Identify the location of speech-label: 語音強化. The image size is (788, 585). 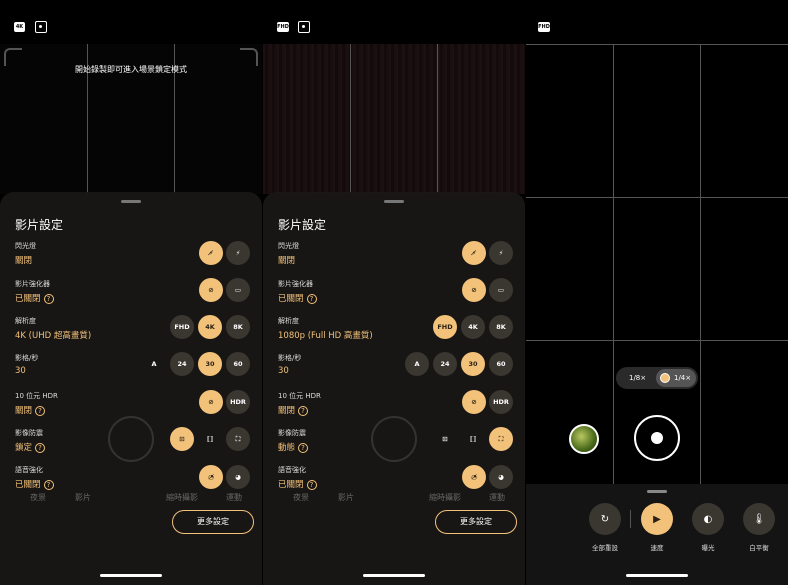
(292, 470).